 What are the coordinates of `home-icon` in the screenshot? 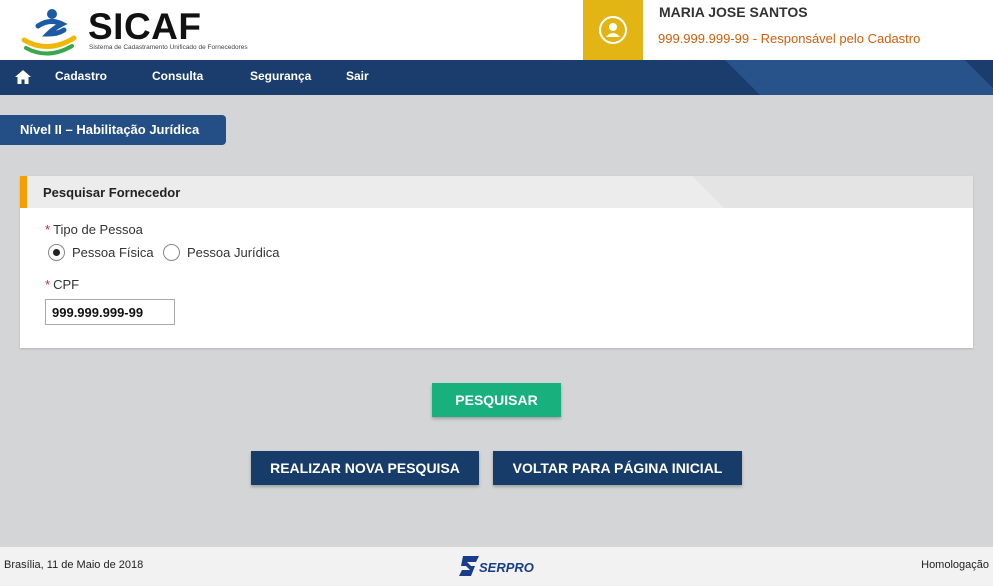 It's located at (23, 77).